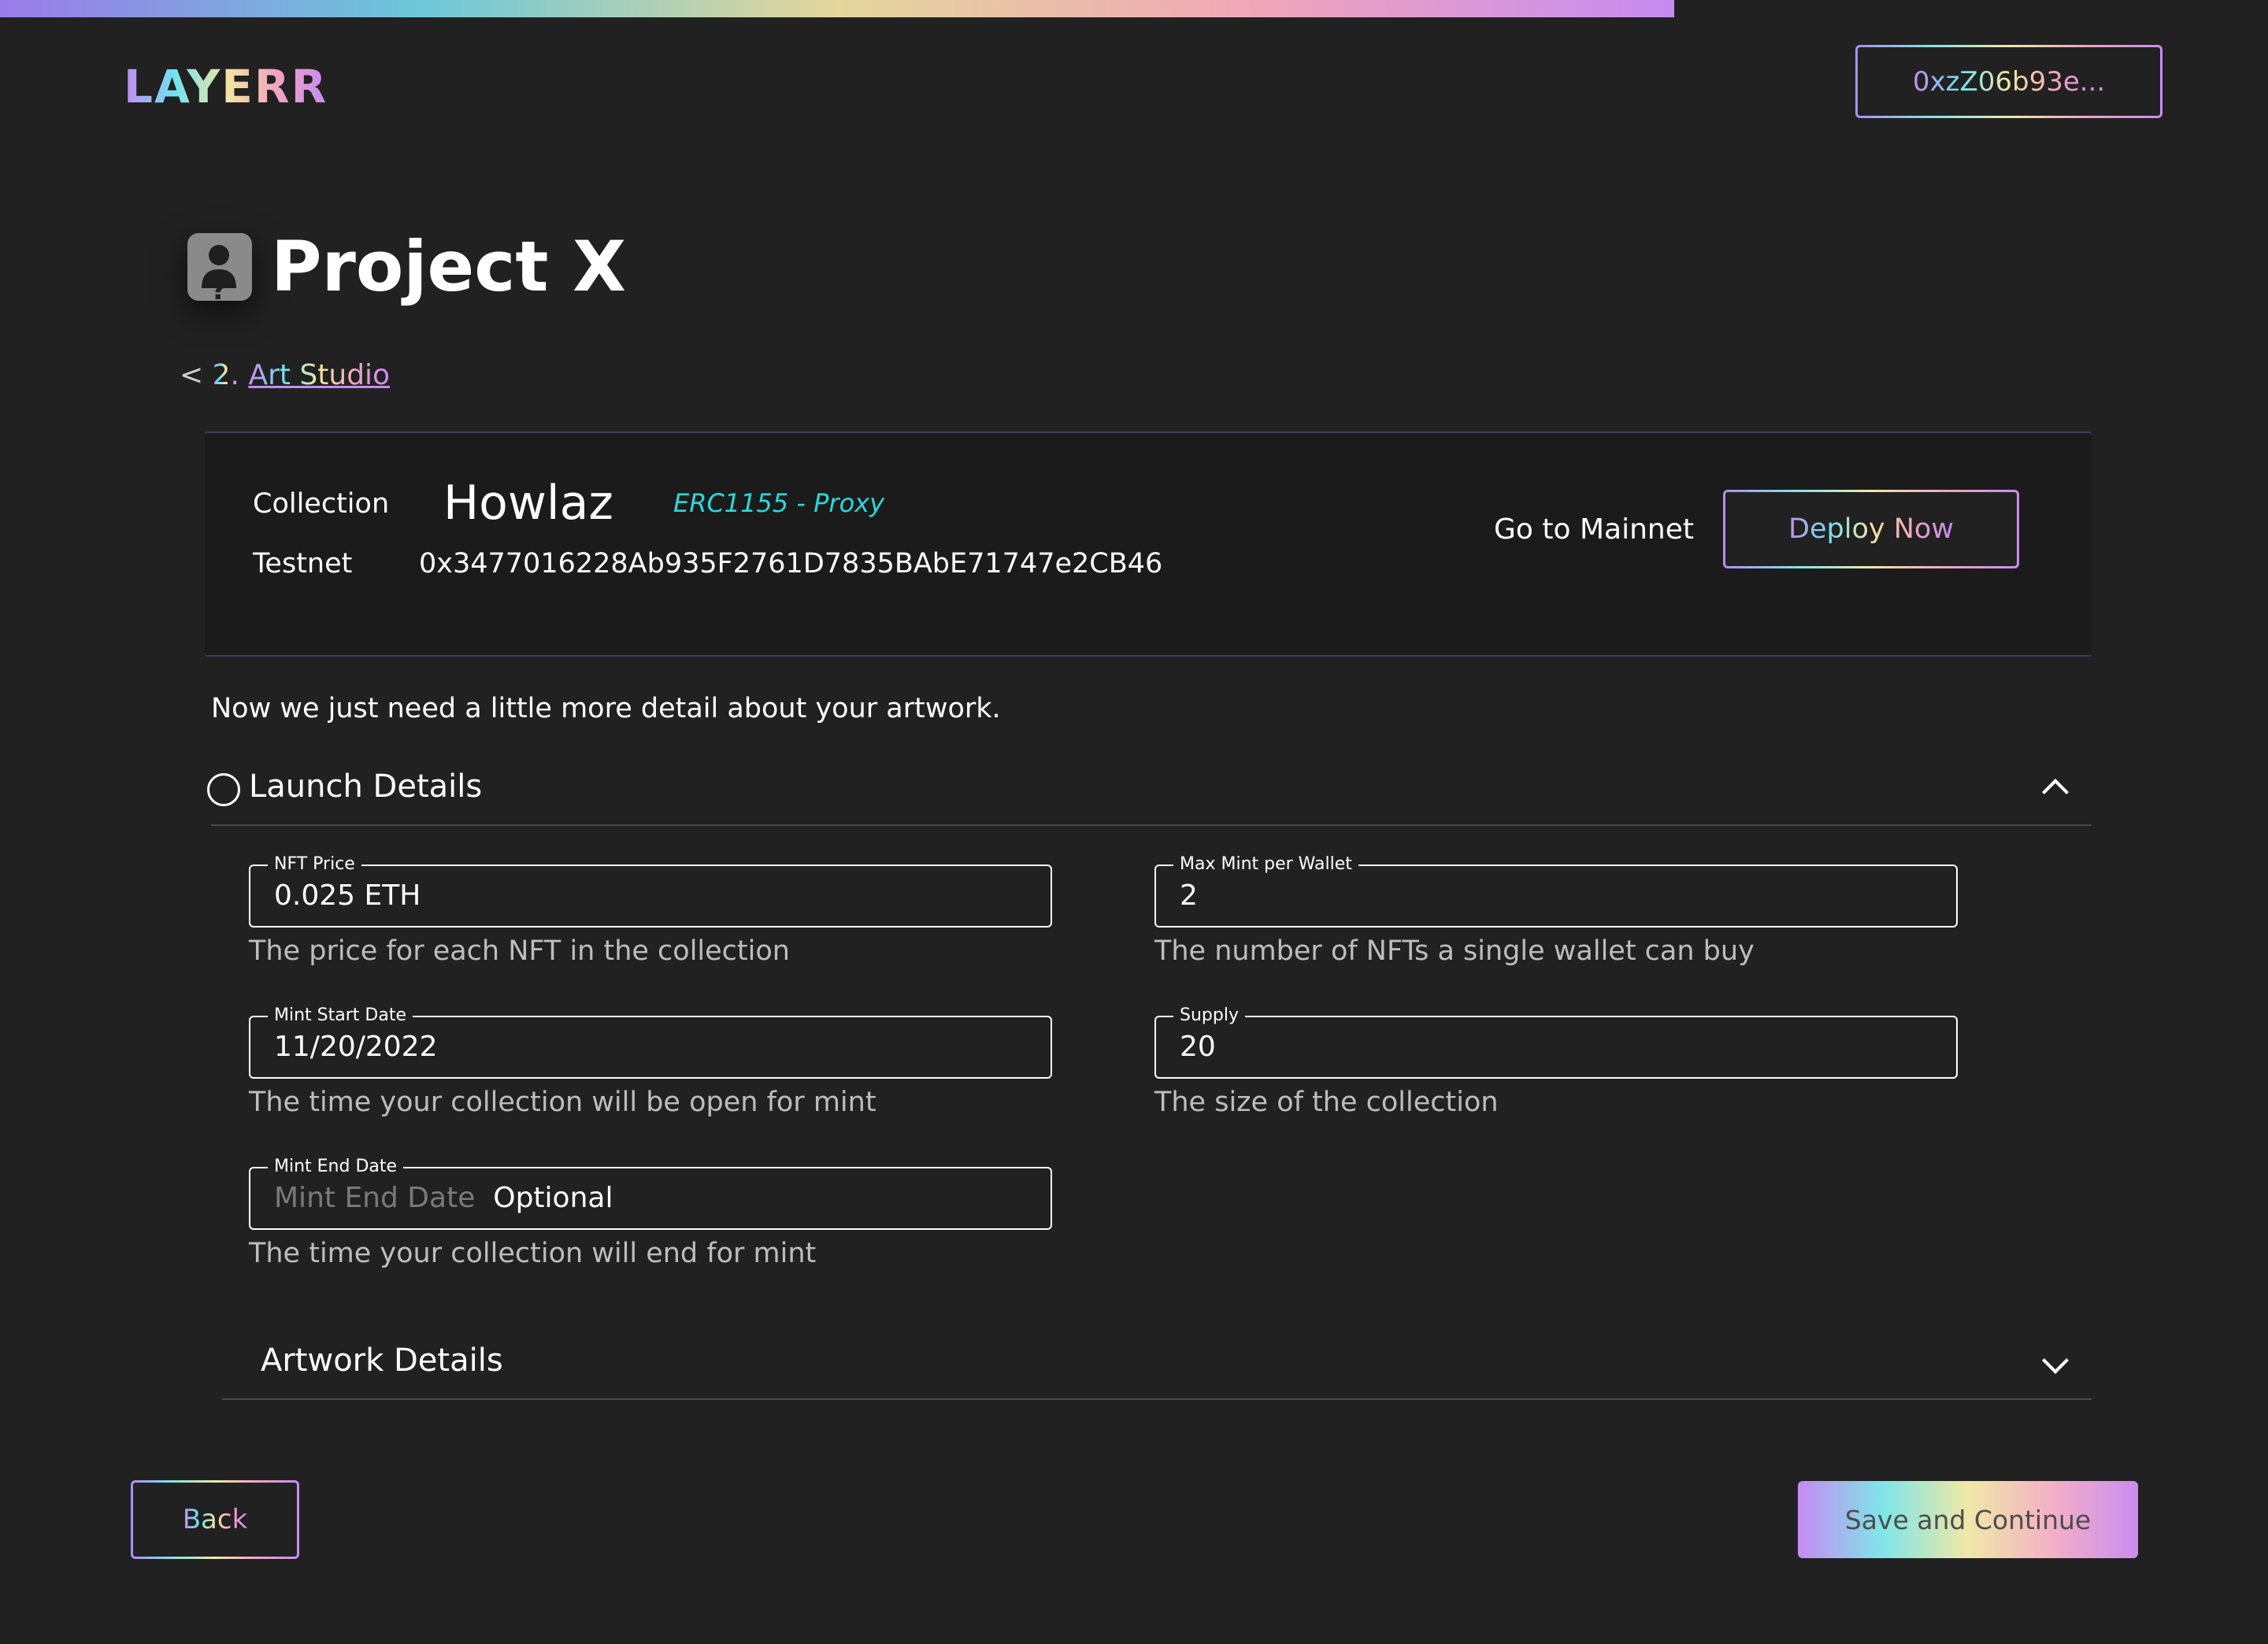 The height and width of the screenshot is (1644, 2268). What do you see at coordinates (223, 789) in the screenshot?
I see `launch-details-status-radio` at bounding box center [223, 789].